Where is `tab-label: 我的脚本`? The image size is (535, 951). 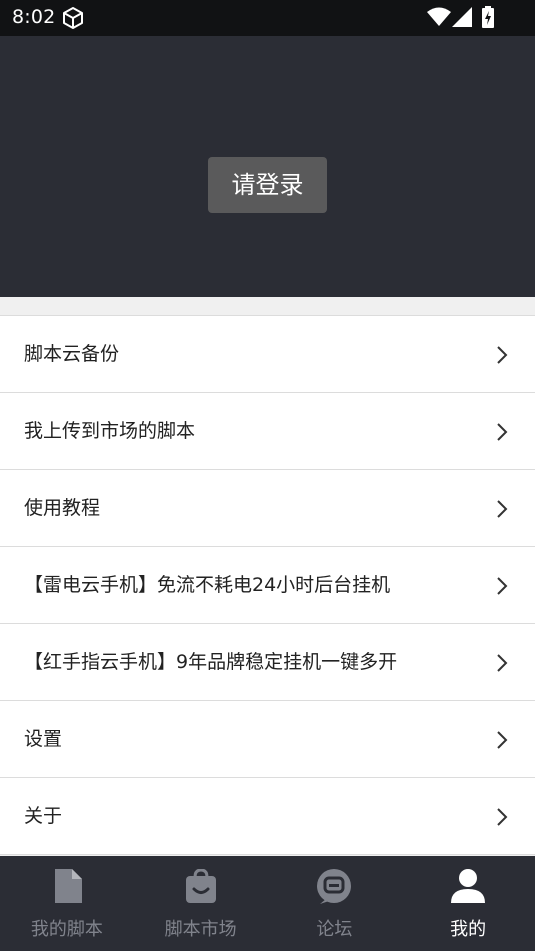
tab-label: 我的脚本 is located at coordinates (66, 929).